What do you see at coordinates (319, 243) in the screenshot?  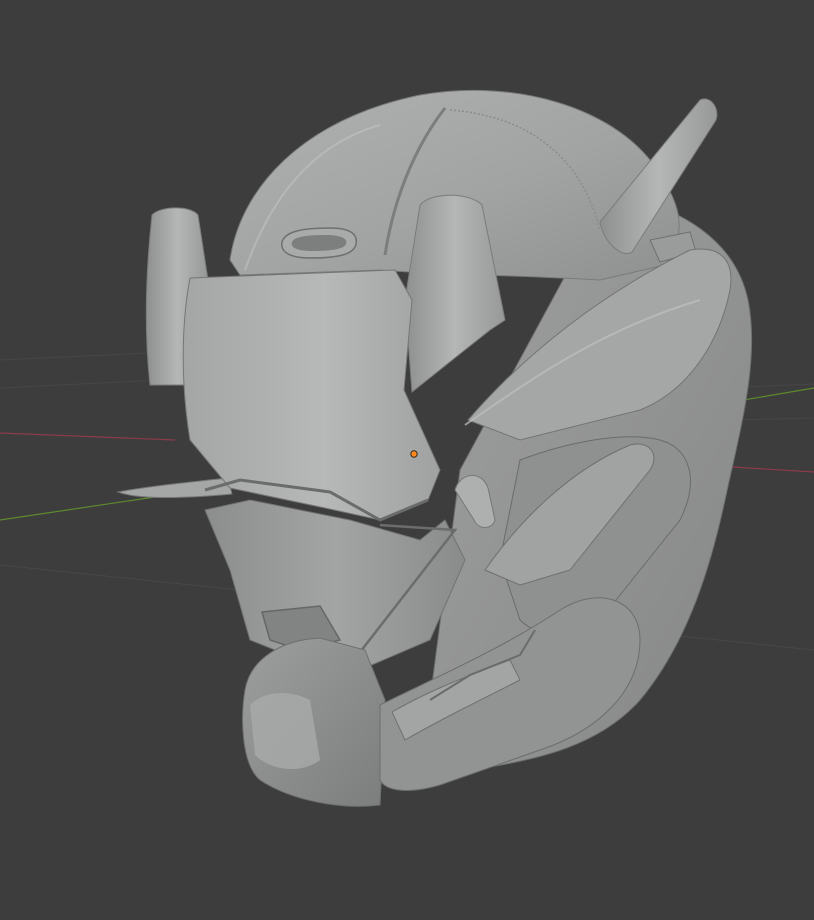 I see `top-vent-slot` at bounding box center [319, 243].